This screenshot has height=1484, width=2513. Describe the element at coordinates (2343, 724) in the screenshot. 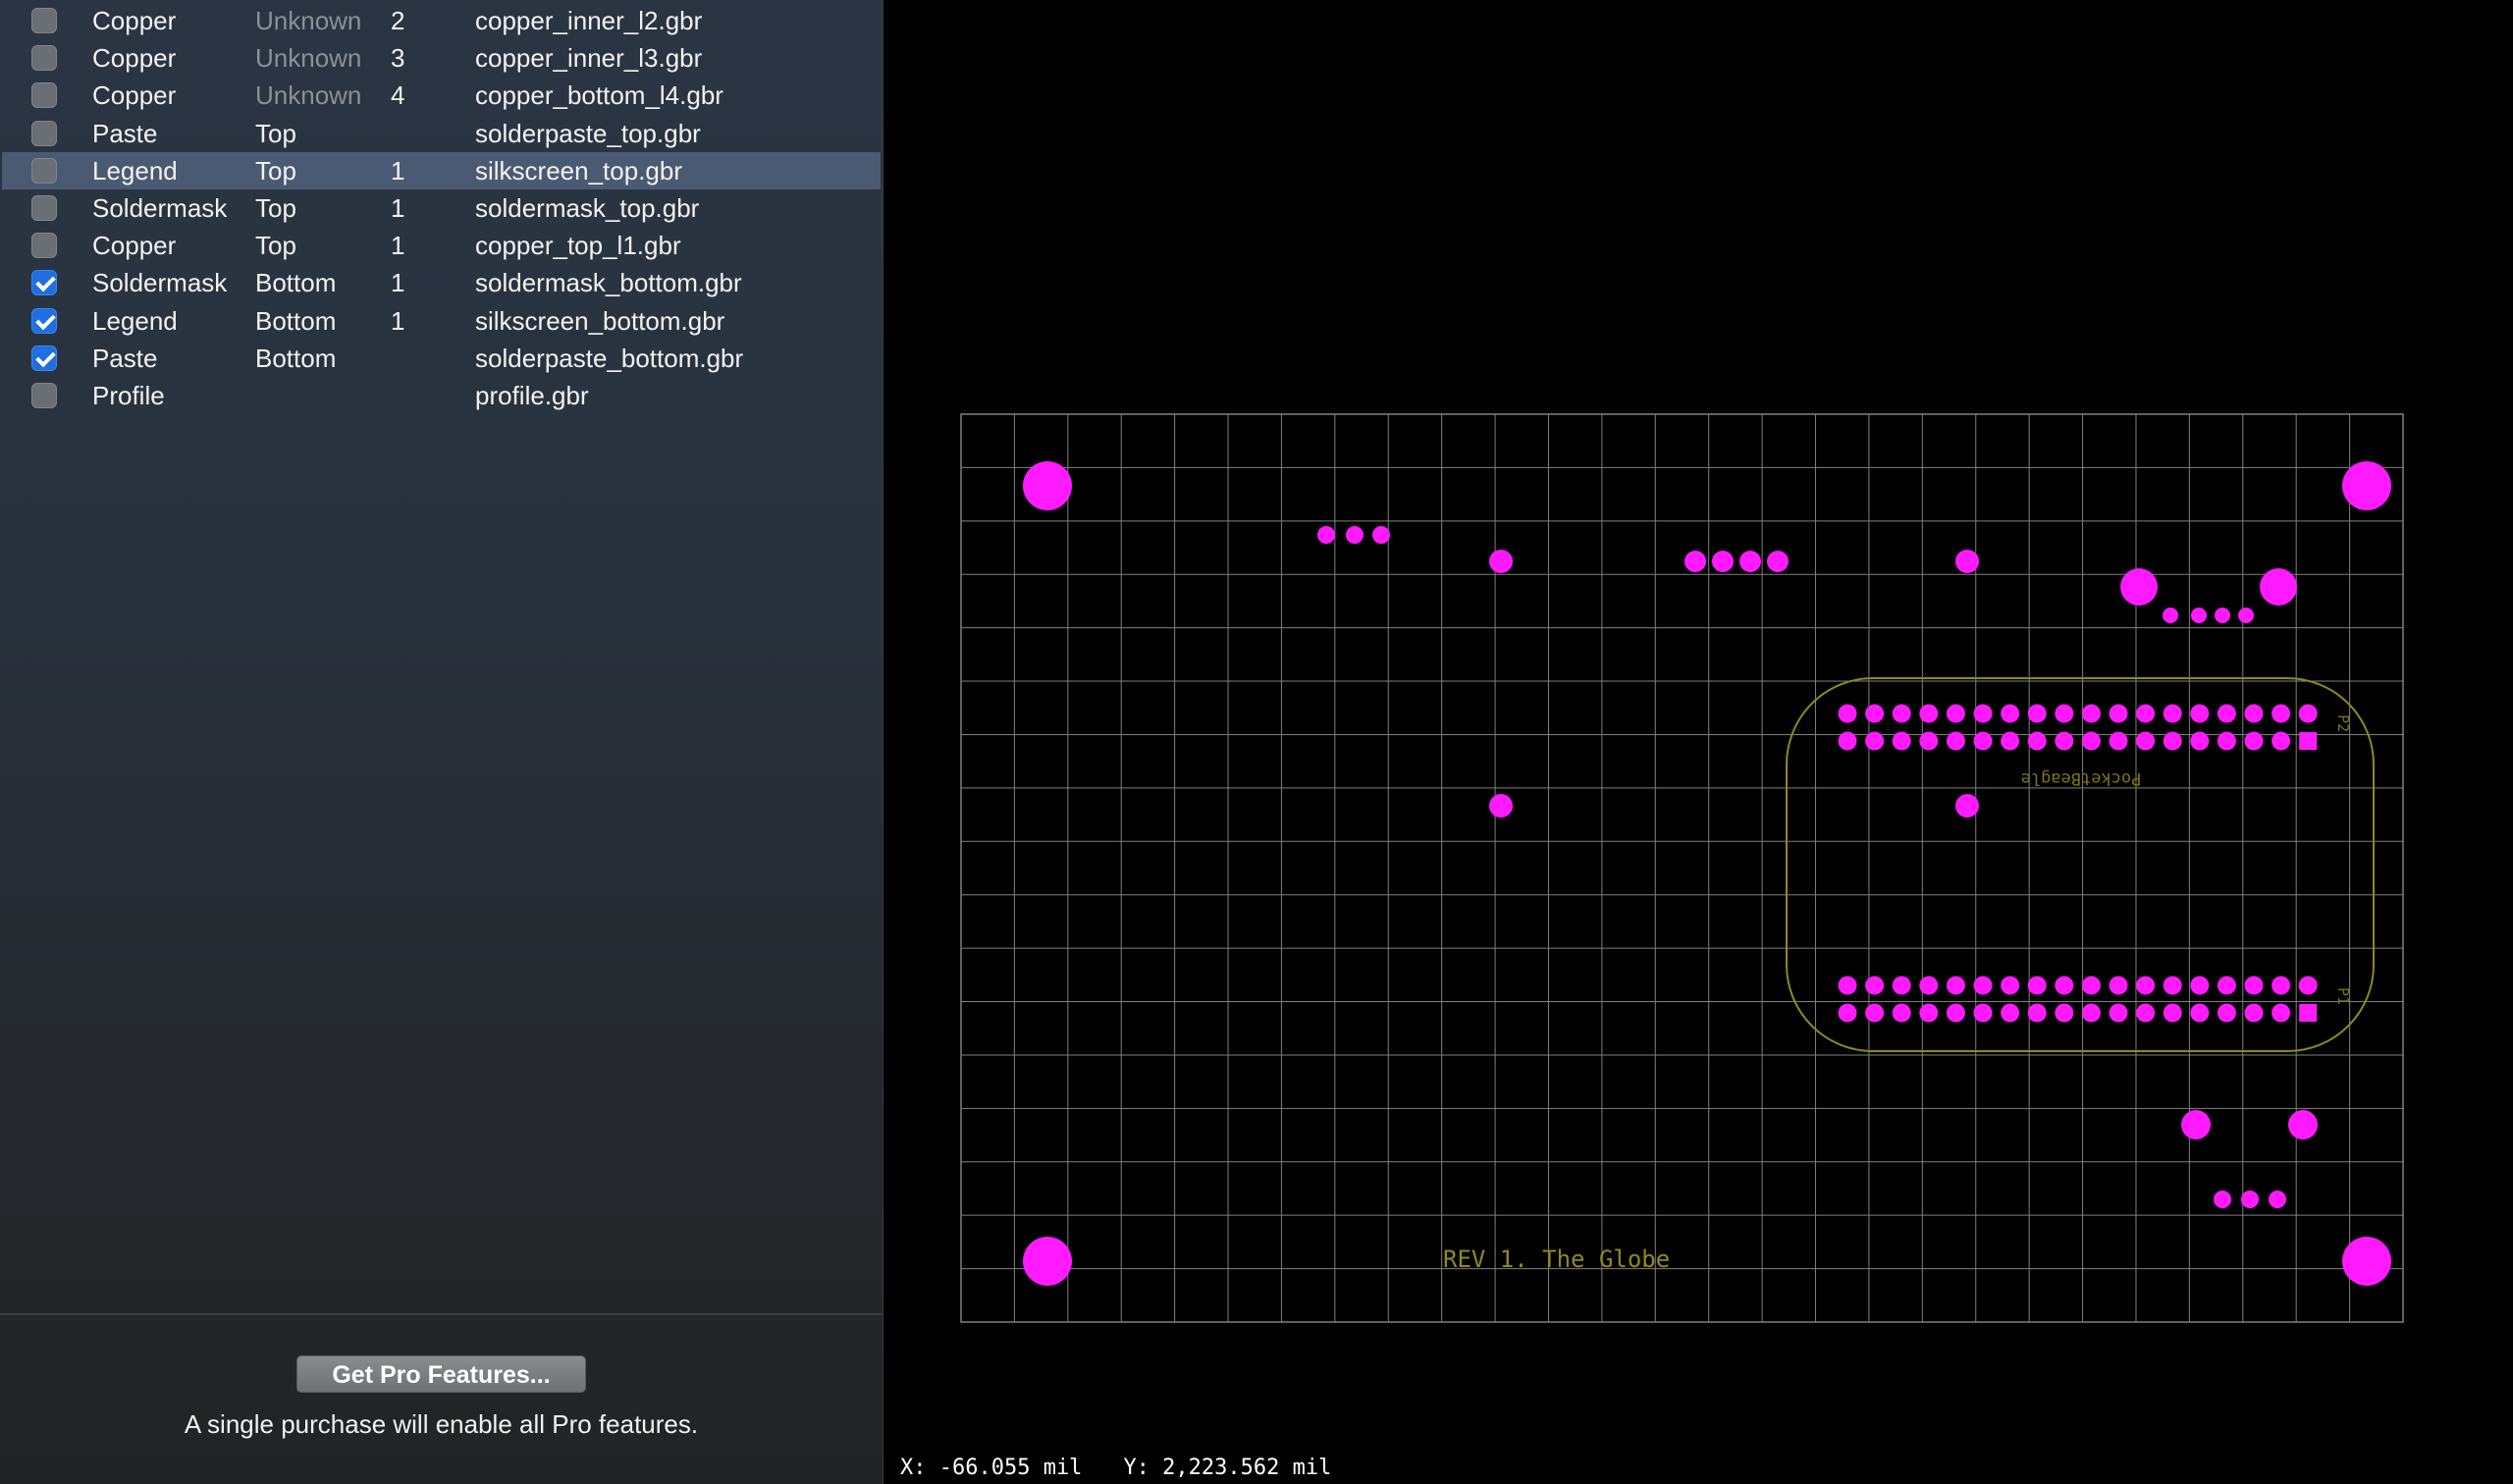

I see `header-label-top: P2` at that location.